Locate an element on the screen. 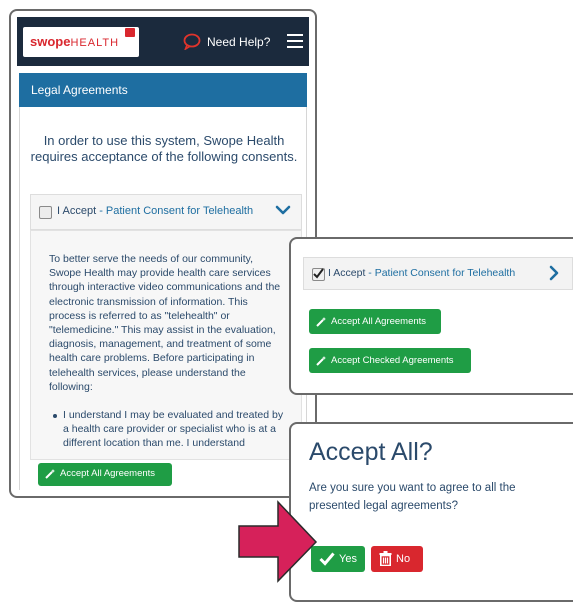  need-help-label: Need Help? is located at coordinates (239, 42).